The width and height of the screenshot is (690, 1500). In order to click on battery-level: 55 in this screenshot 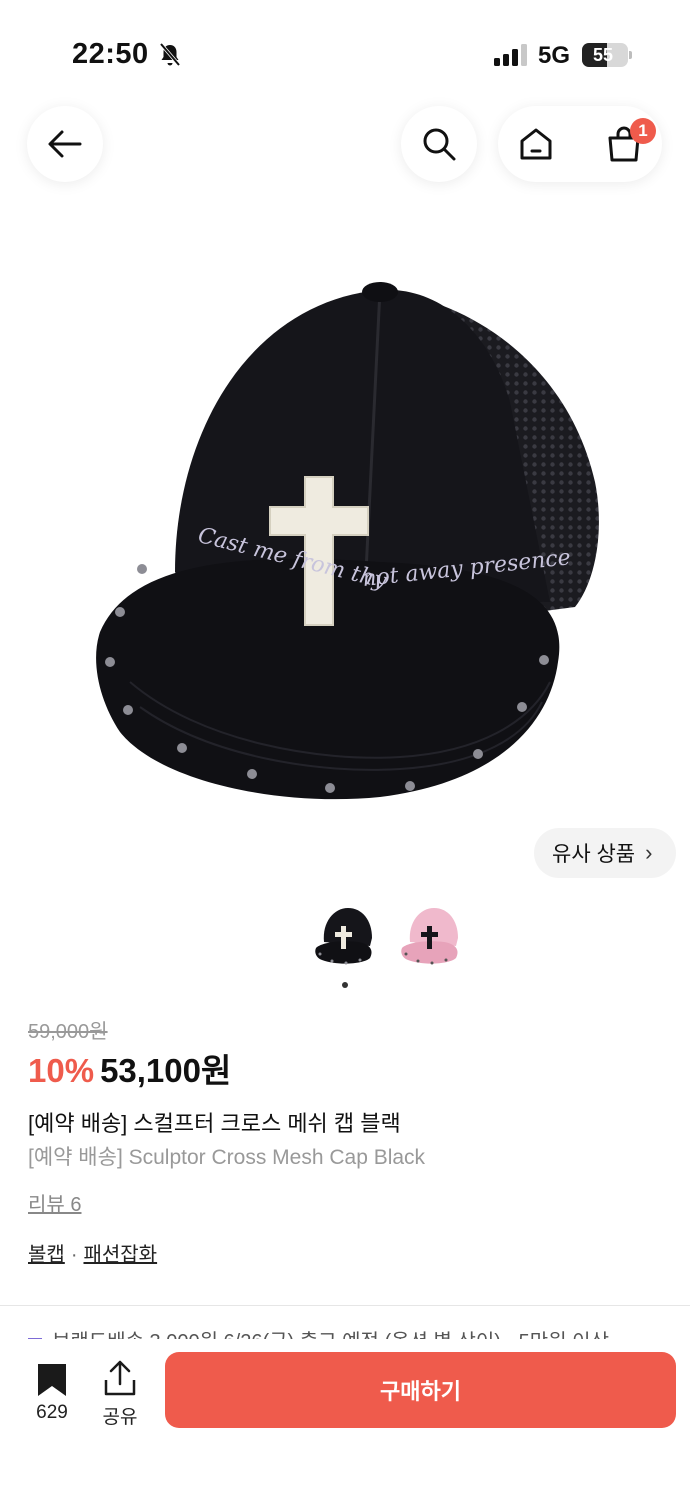, I will do `click(603, 55)`.